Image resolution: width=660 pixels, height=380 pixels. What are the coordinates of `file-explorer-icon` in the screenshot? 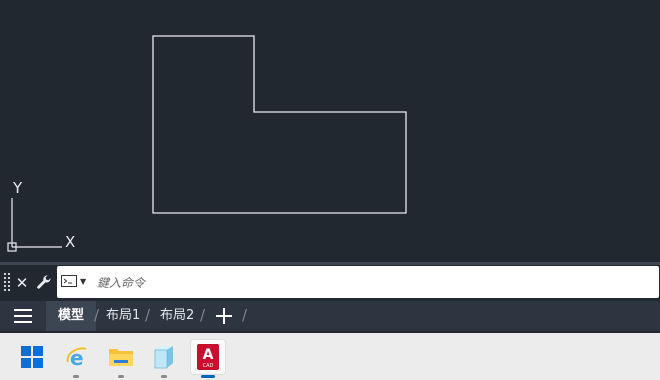 It's located at (121, 358).